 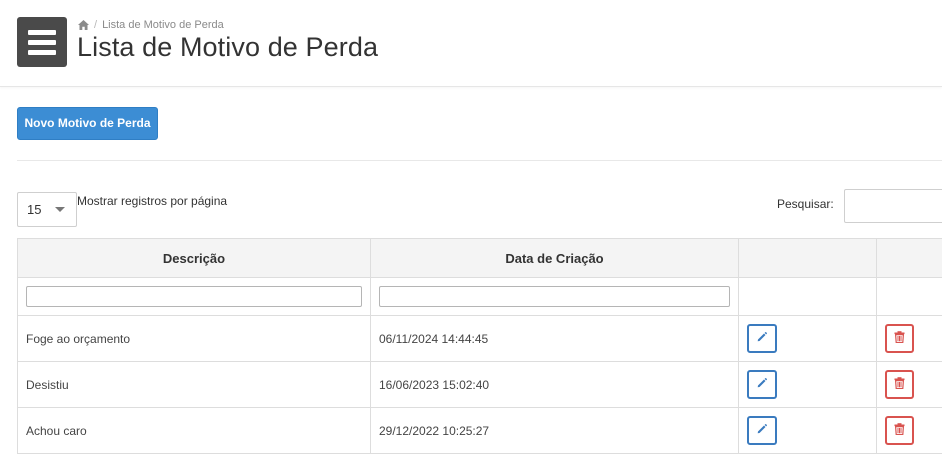 I want to click on home-icon, so click(x=83, y=25).